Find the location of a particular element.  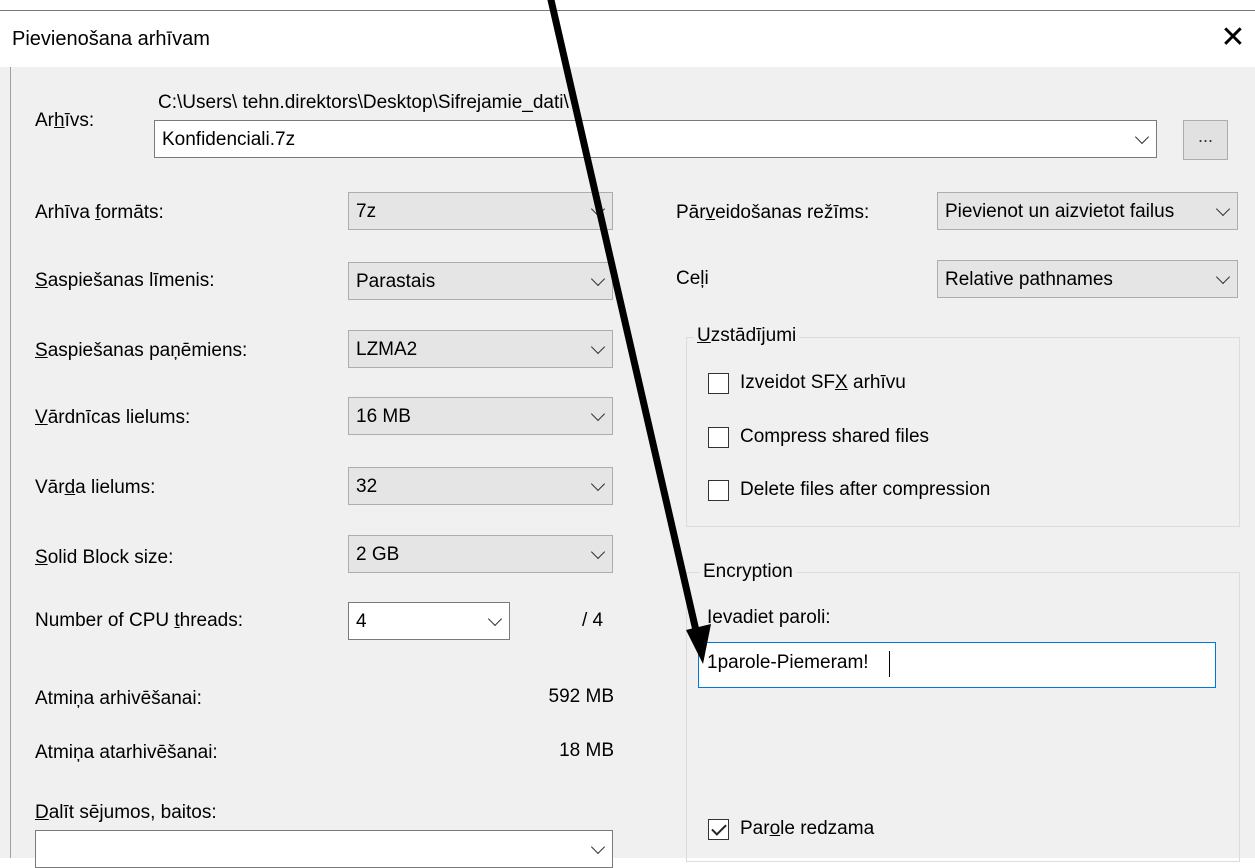

solid-block-value: 2 GB is located at coordinates (378, 554).